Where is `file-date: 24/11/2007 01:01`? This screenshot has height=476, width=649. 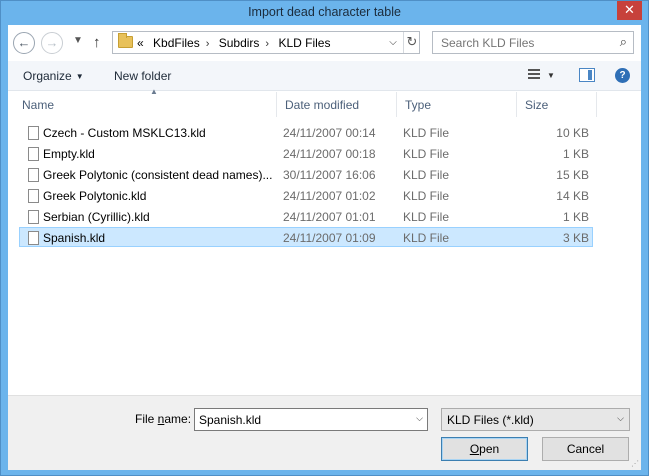
file-date: 24/11/2007 01:01 is located at coordinates (329, 217).